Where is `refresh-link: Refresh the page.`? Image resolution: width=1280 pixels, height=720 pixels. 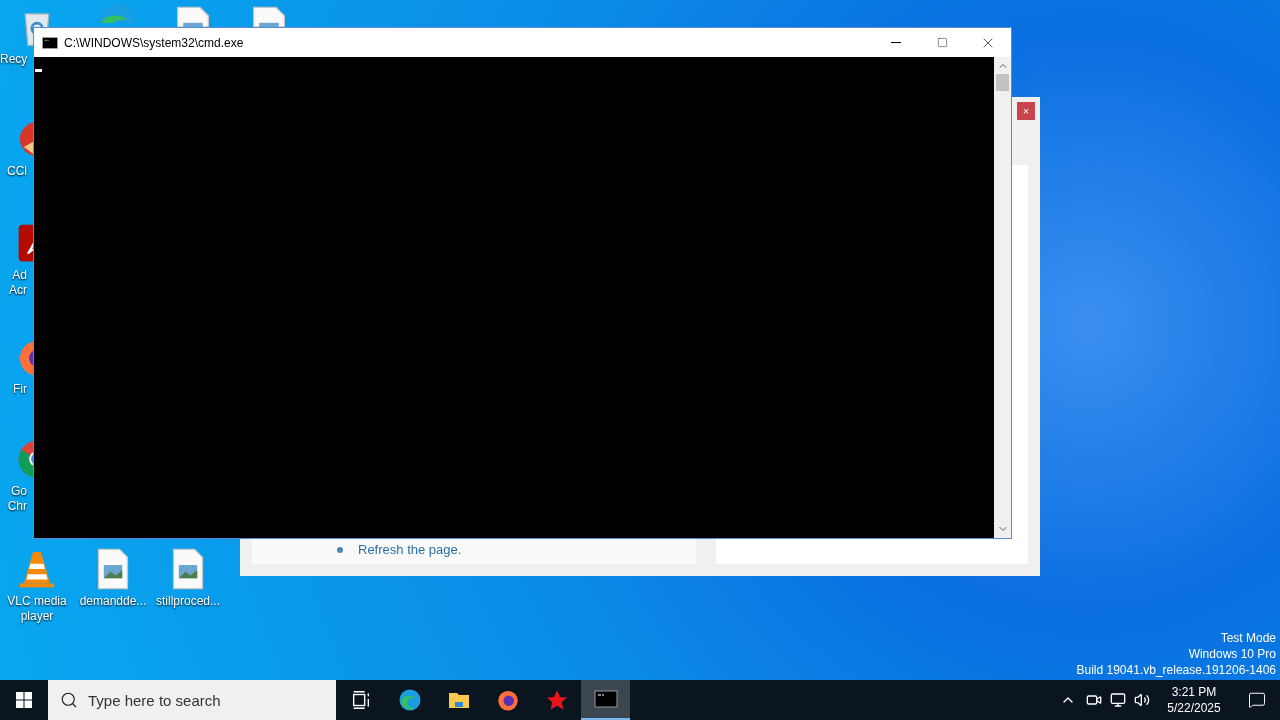
refresh-link: Refresh the page. is located at coordinates (410, 550).